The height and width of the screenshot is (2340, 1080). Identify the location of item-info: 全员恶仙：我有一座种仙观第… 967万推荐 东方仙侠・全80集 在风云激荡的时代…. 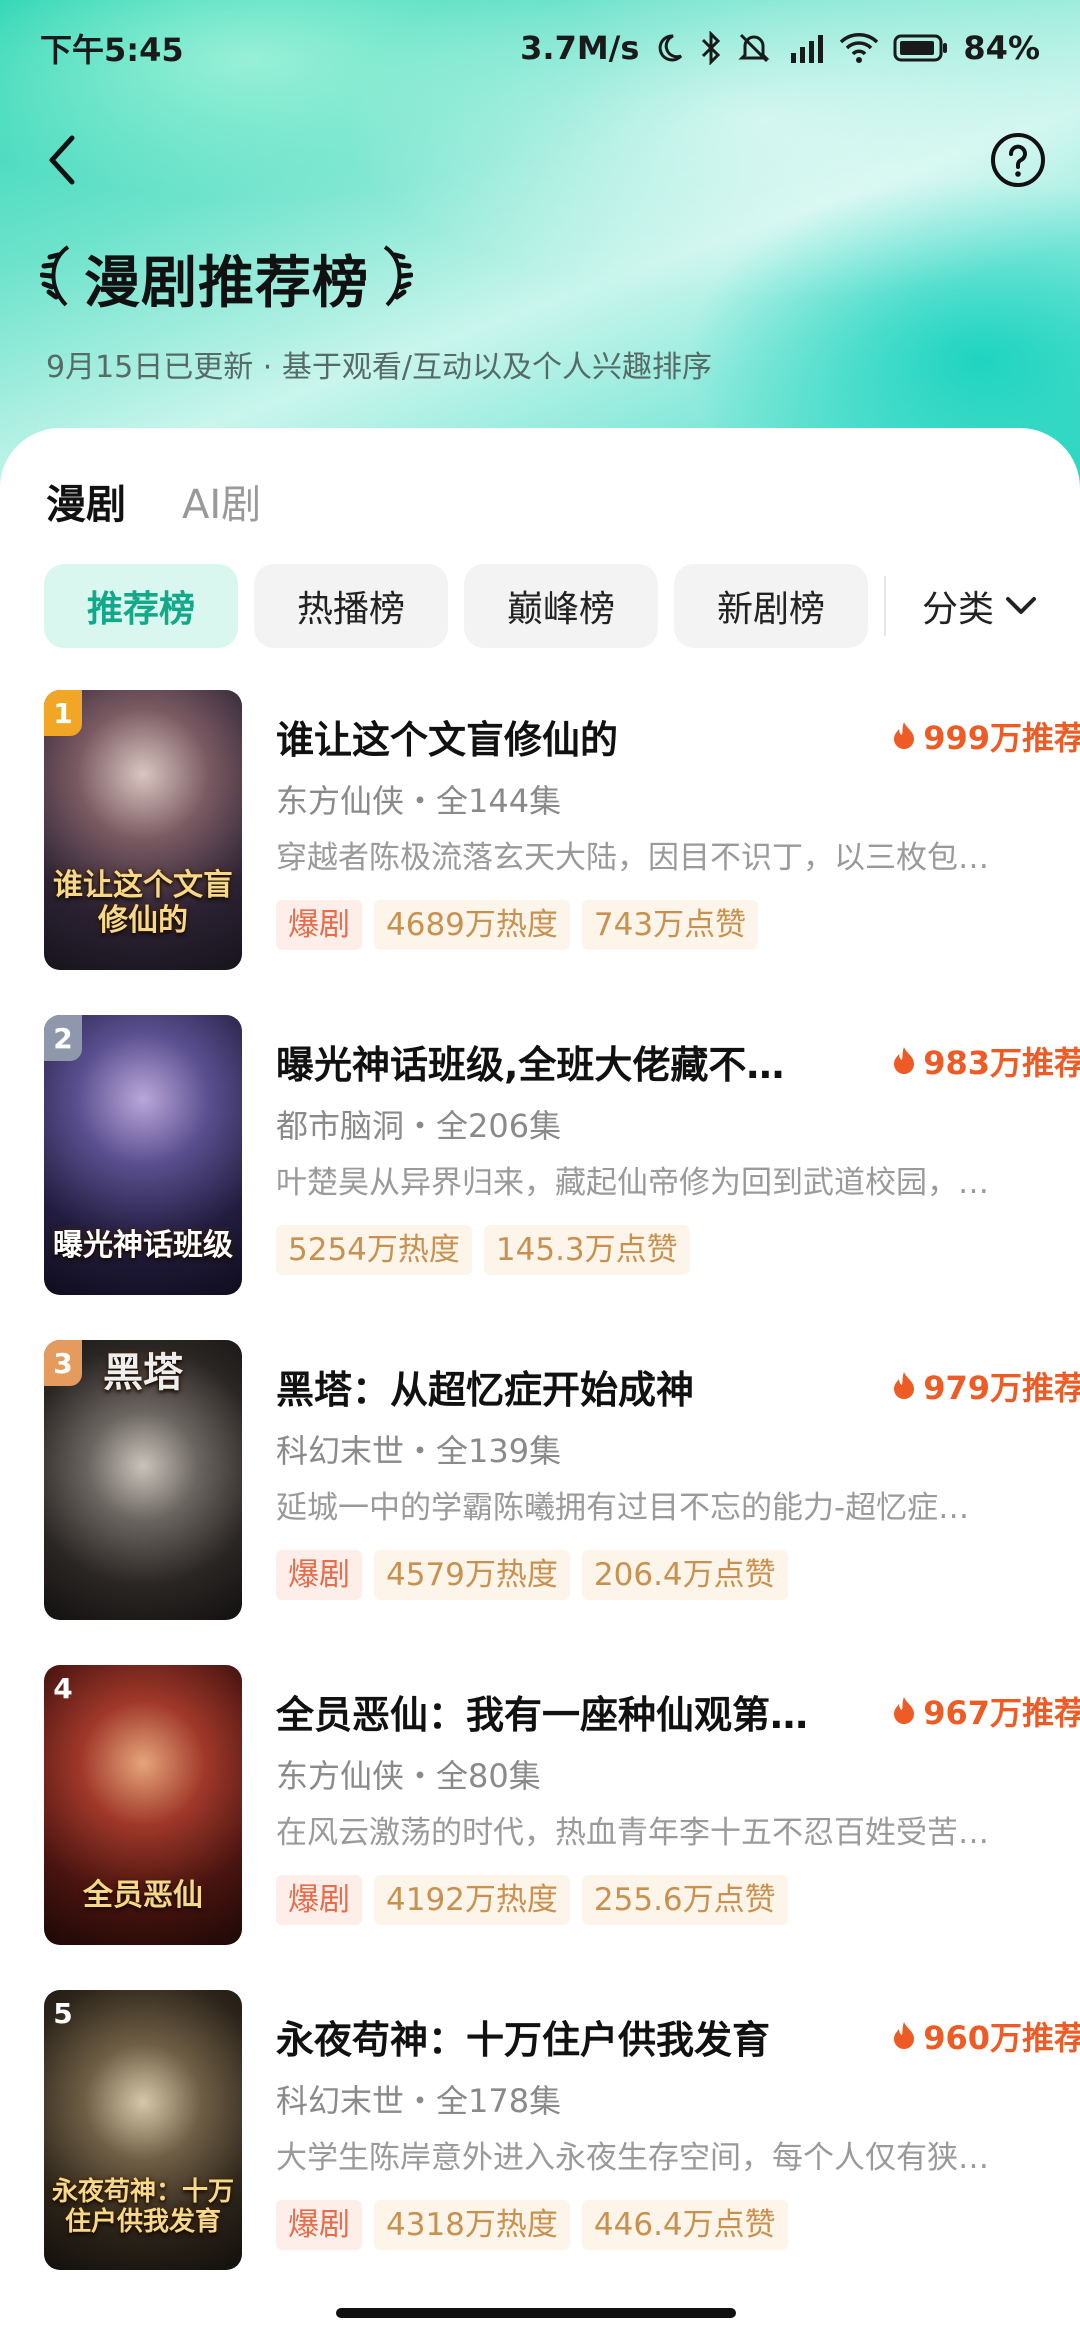
(678, 1795).